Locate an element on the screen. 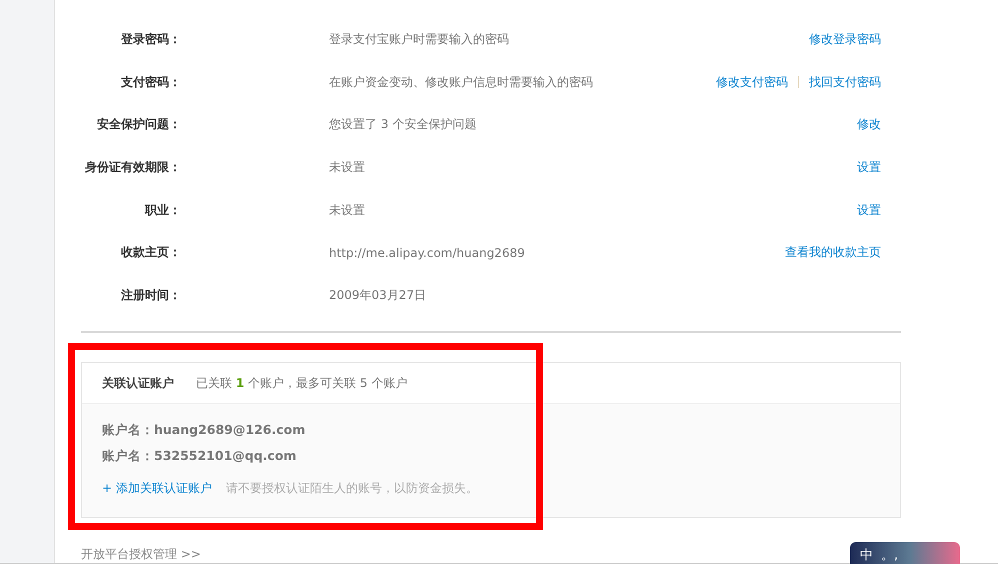  action-link: 查看我的收款主页 is located at coordinates (833, 253).